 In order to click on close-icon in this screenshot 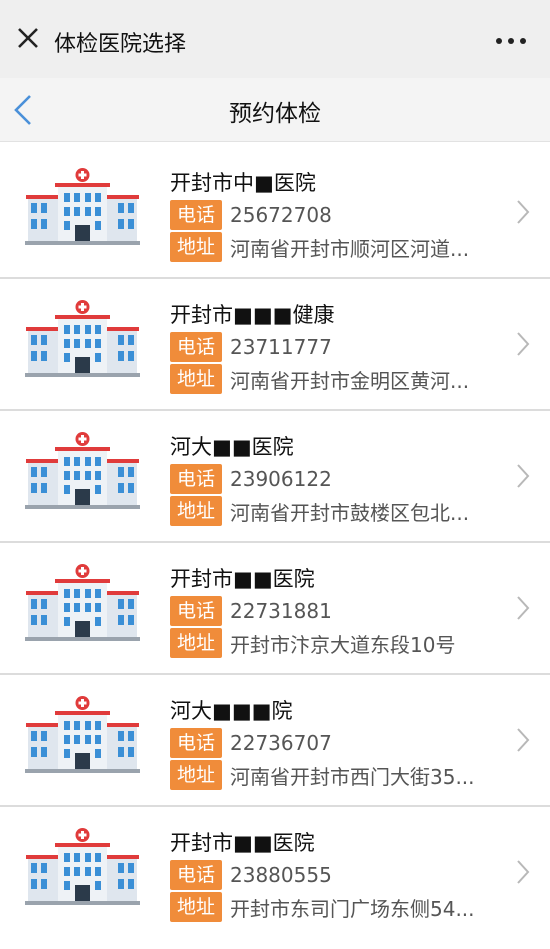, I will do `click(28, 38)`.